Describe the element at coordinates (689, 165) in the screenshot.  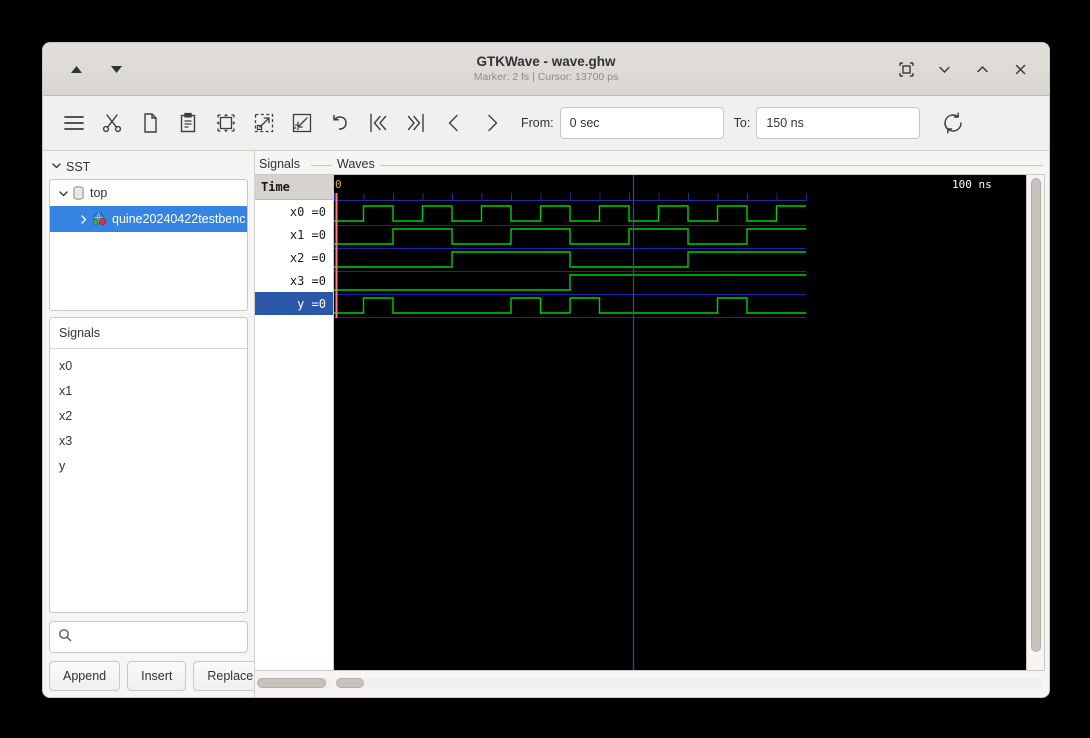
I see `waves-title: Waves` at that location.